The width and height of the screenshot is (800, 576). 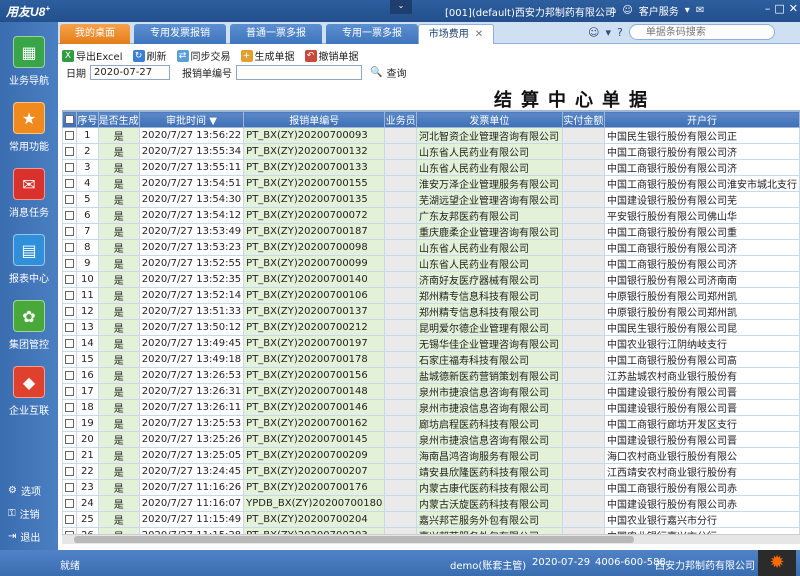 What do you see at coordinates (149, 55) in the screenshot?
I see `refresh-button: ↻ 刷新` at bounding box center [149, 55].